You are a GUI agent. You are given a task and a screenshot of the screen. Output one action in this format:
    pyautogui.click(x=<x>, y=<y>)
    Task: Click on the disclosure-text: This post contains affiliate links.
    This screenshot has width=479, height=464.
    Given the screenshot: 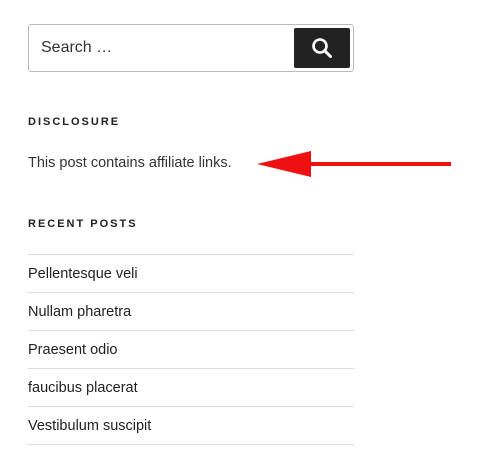 What is the action you would take?
    pyautogui.click(x=130, y=163)
    